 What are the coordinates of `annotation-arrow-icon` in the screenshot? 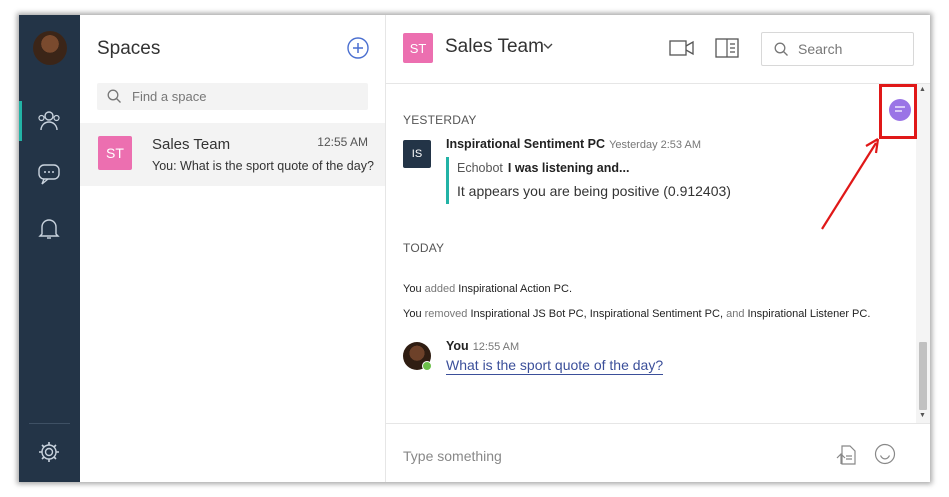 It's located at (850, 184).